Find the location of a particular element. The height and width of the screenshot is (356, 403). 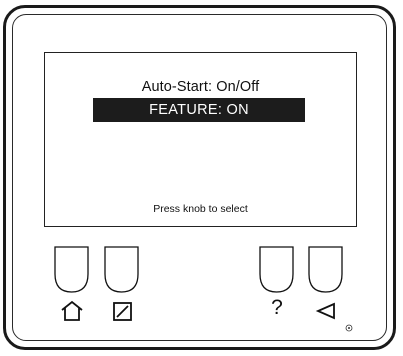

edit-icon is located at coordinates (122, 311).